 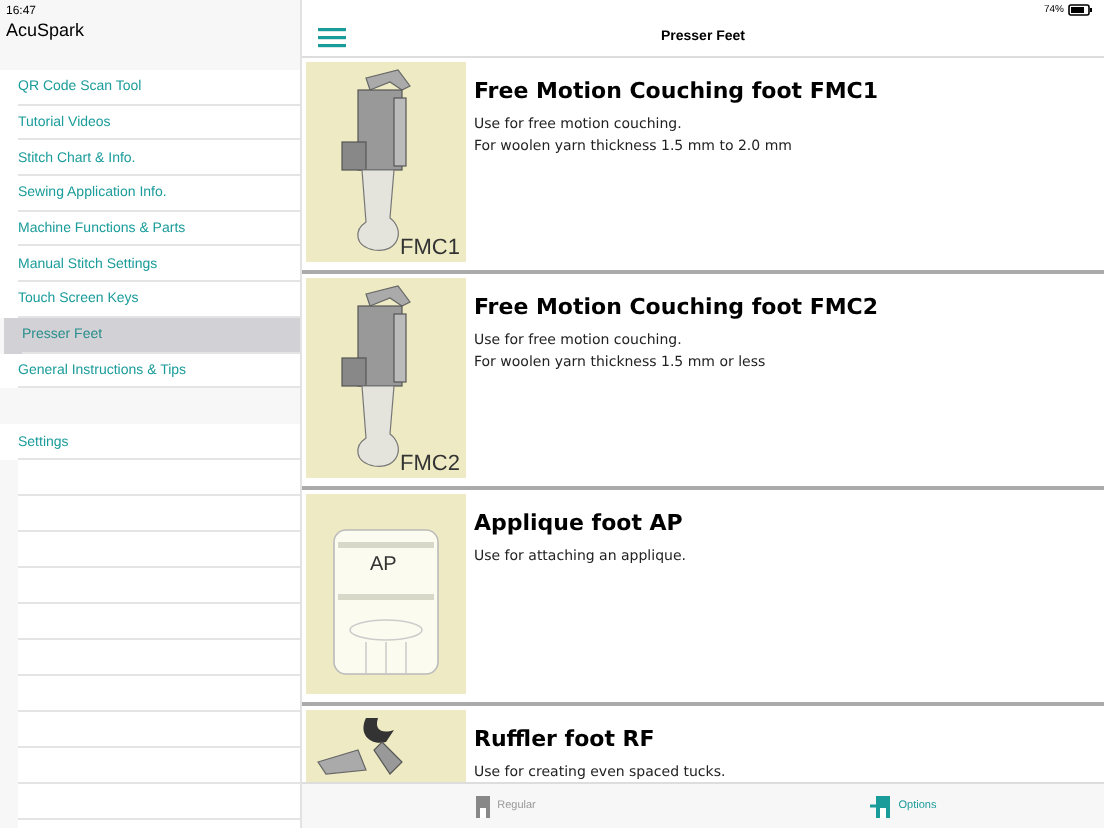 I want to click on foot-title: Ruffler foot RF, so click(x=565, y=739).